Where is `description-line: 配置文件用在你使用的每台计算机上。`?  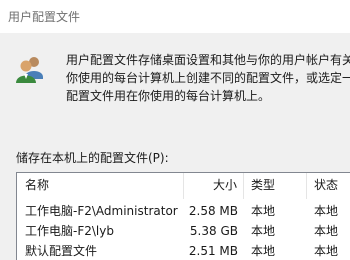
description-line: 配置文件用在你使用的每台计算机上。 is located at coordinates (168, 96).